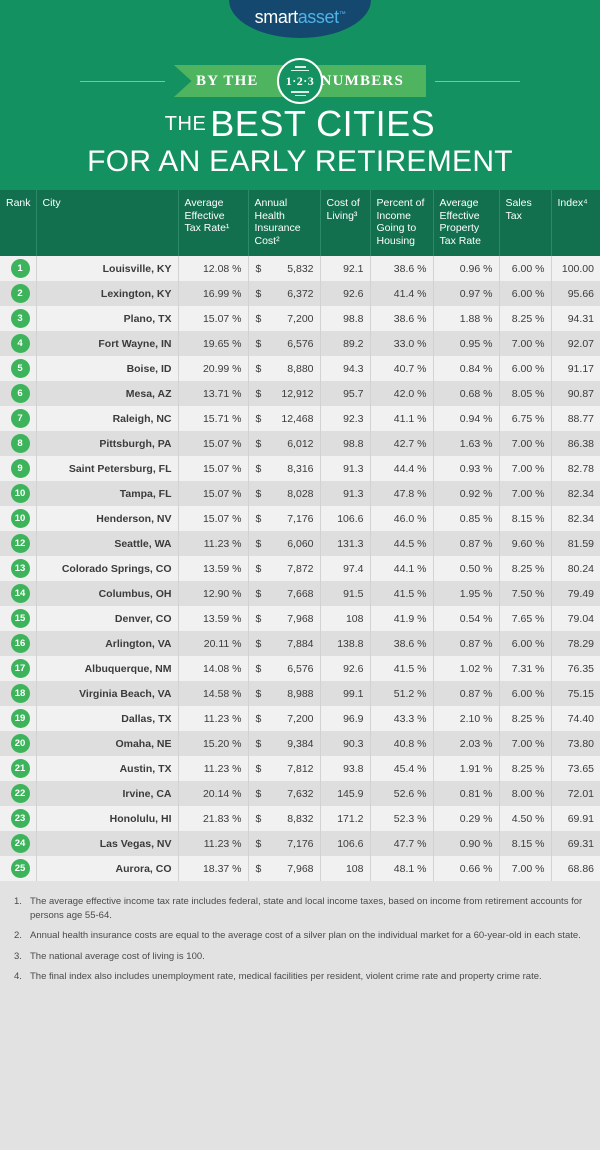 This screenshot has height=1150, width=600. I want to click on sales-tax-cell: 8.05 %, so click(525, 393).